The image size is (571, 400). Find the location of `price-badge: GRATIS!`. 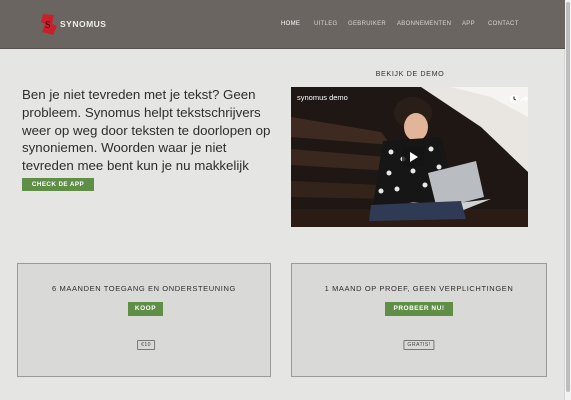

price-badge: GRATIS! is located at coordinates (419, 345).